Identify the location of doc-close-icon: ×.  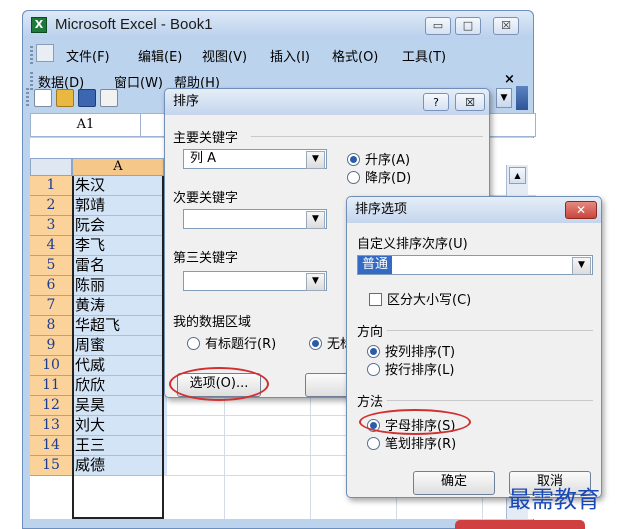
(509, 79).